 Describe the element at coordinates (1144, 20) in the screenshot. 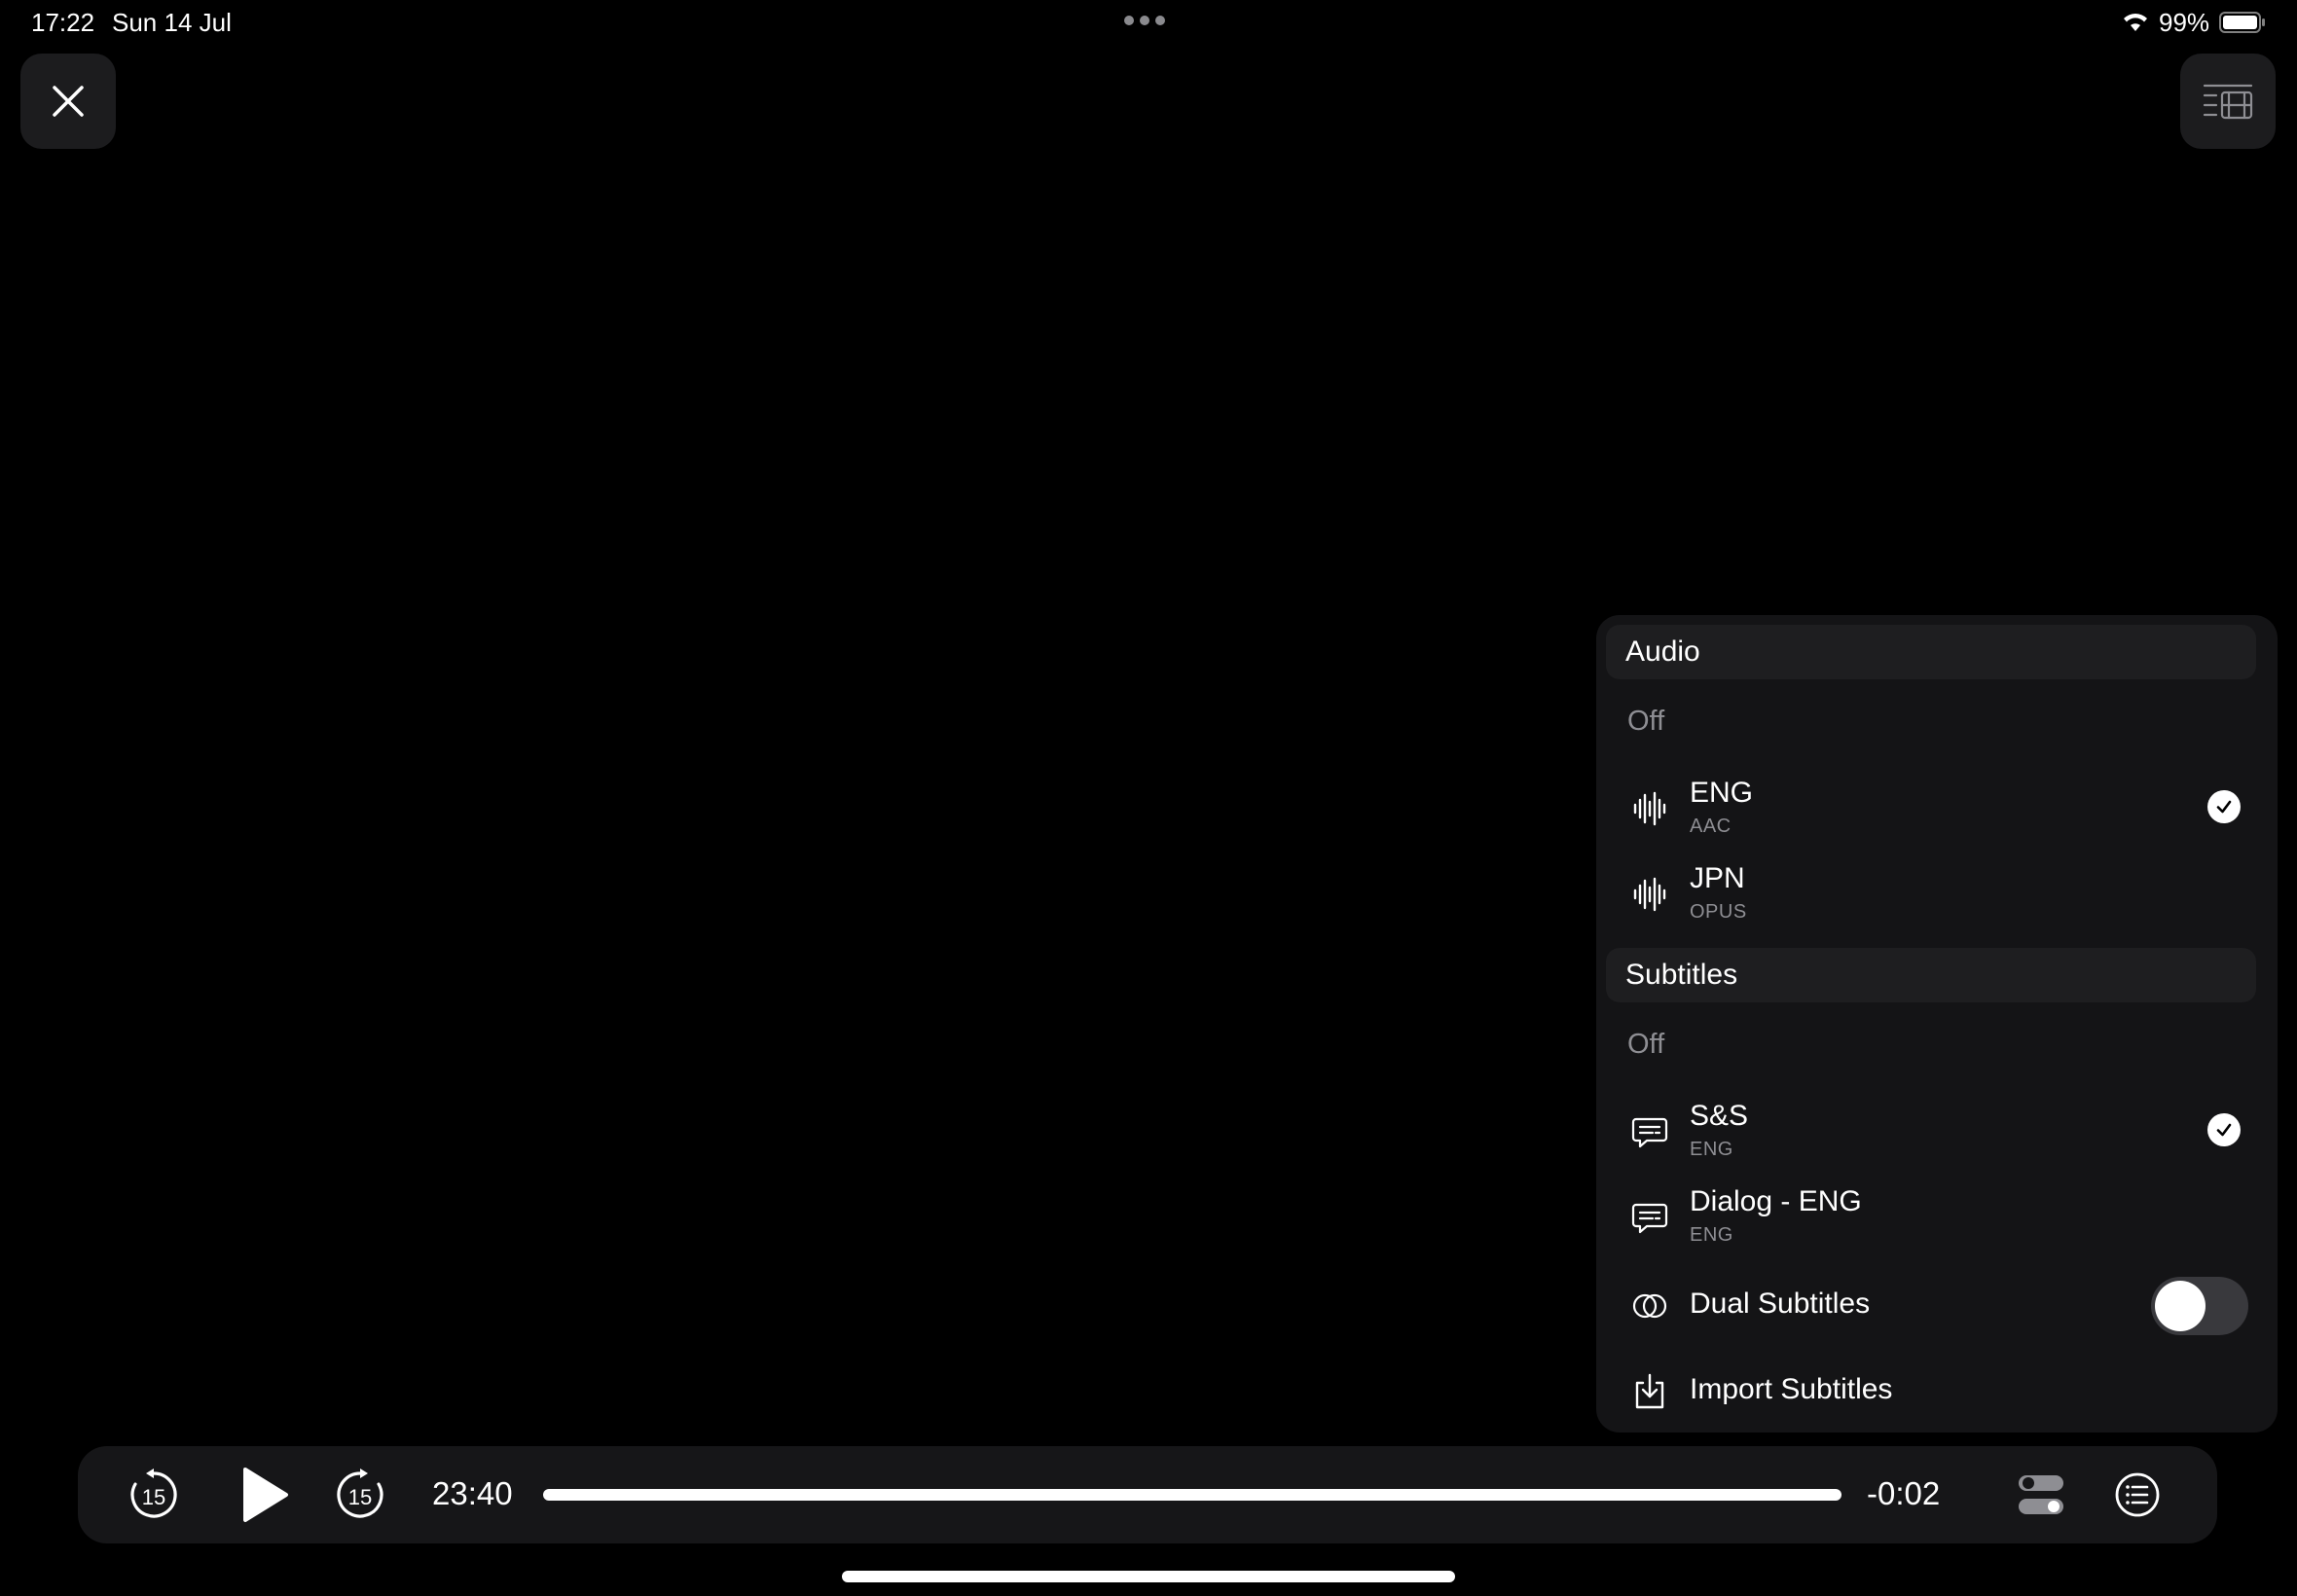

I see `multitask-dots-icon` at that location.